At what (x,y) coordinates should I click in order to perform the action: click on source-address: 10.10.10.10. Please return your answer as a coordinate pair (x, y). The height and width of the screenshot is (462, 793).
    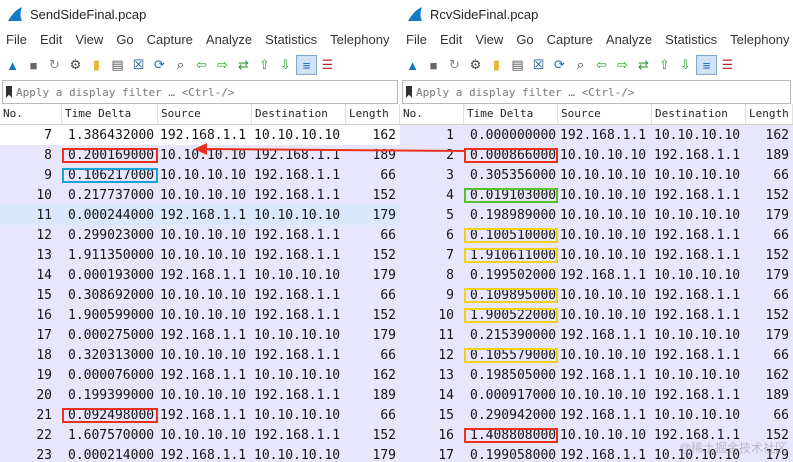
    Looking at the image, I should click on (203, 175).